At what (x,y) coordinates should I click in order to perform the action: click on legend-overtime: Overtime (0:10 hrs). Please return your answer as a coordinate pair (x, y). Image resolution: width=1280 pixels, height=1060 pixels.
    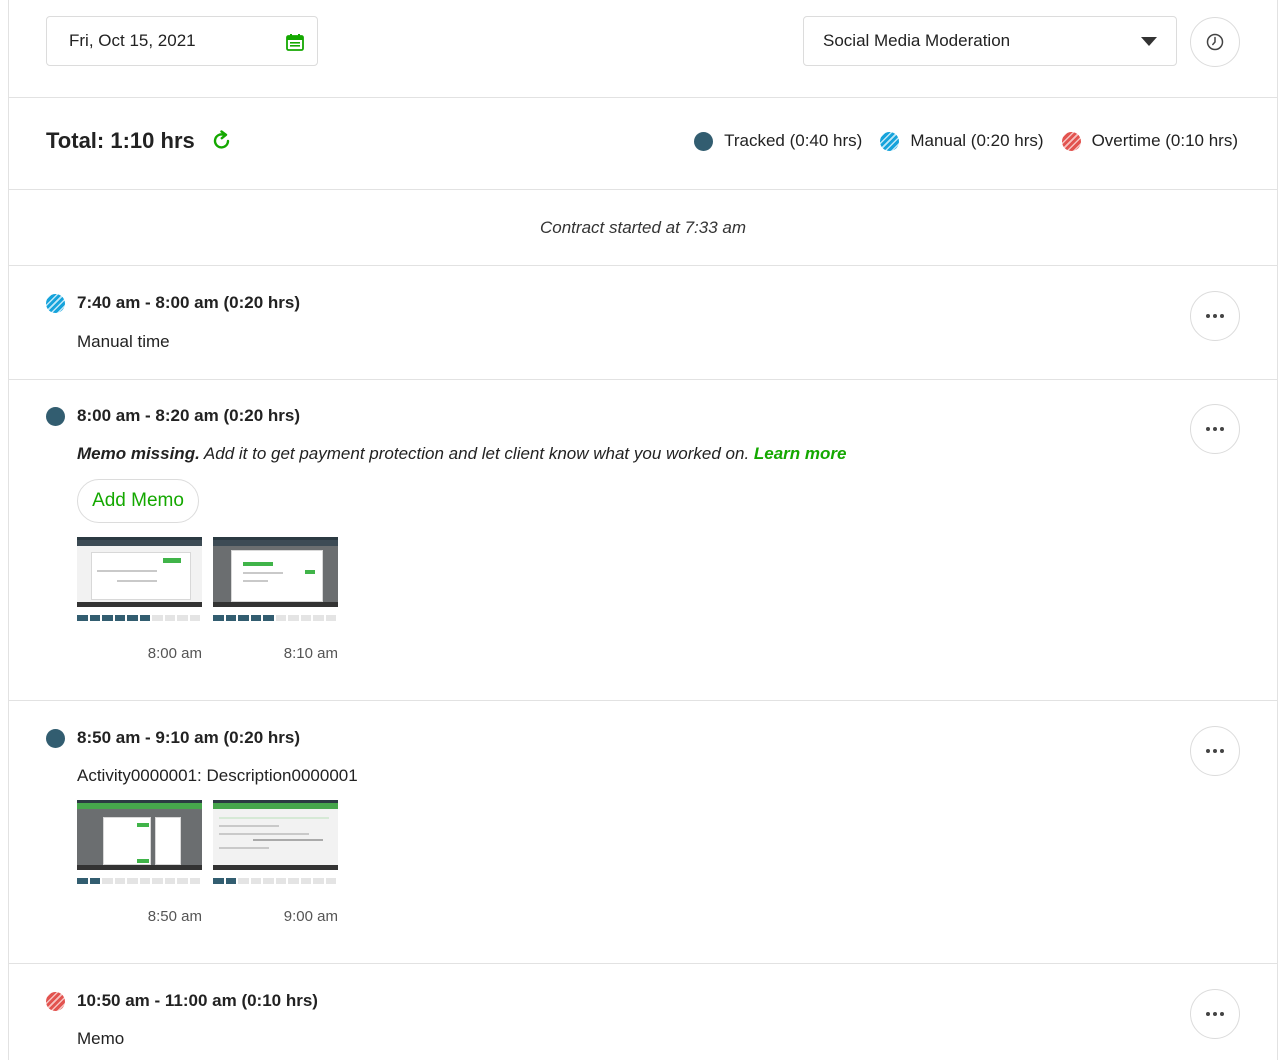
    Looking at the image, I should click on (1149, 141).